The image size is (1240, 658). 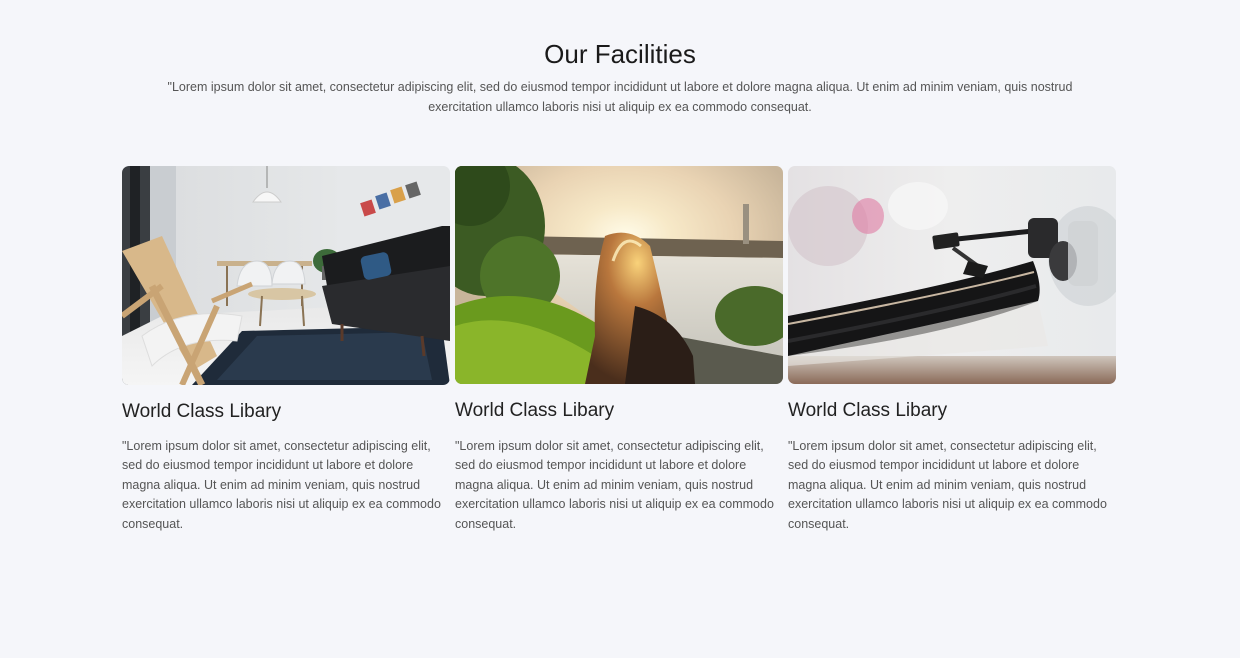 I want to click on sunset-girl-photo, so click(x=619, y=275).